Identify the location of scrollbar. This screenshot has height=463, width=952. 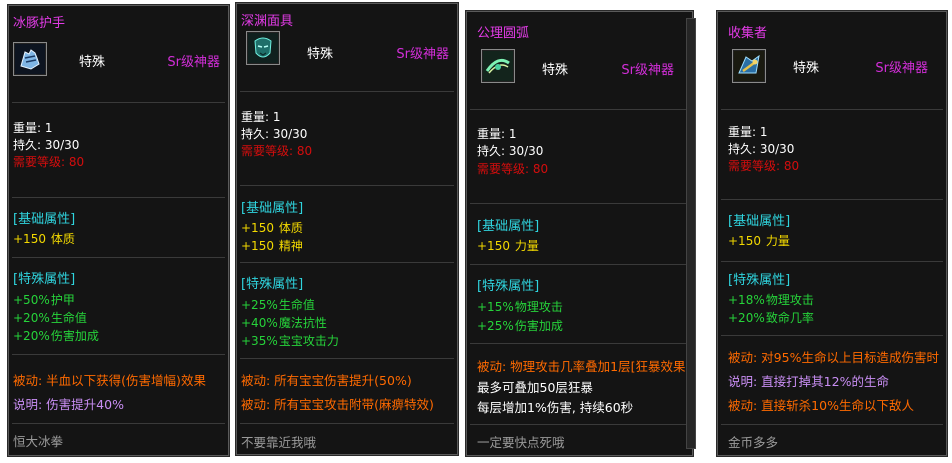
(691, 233).